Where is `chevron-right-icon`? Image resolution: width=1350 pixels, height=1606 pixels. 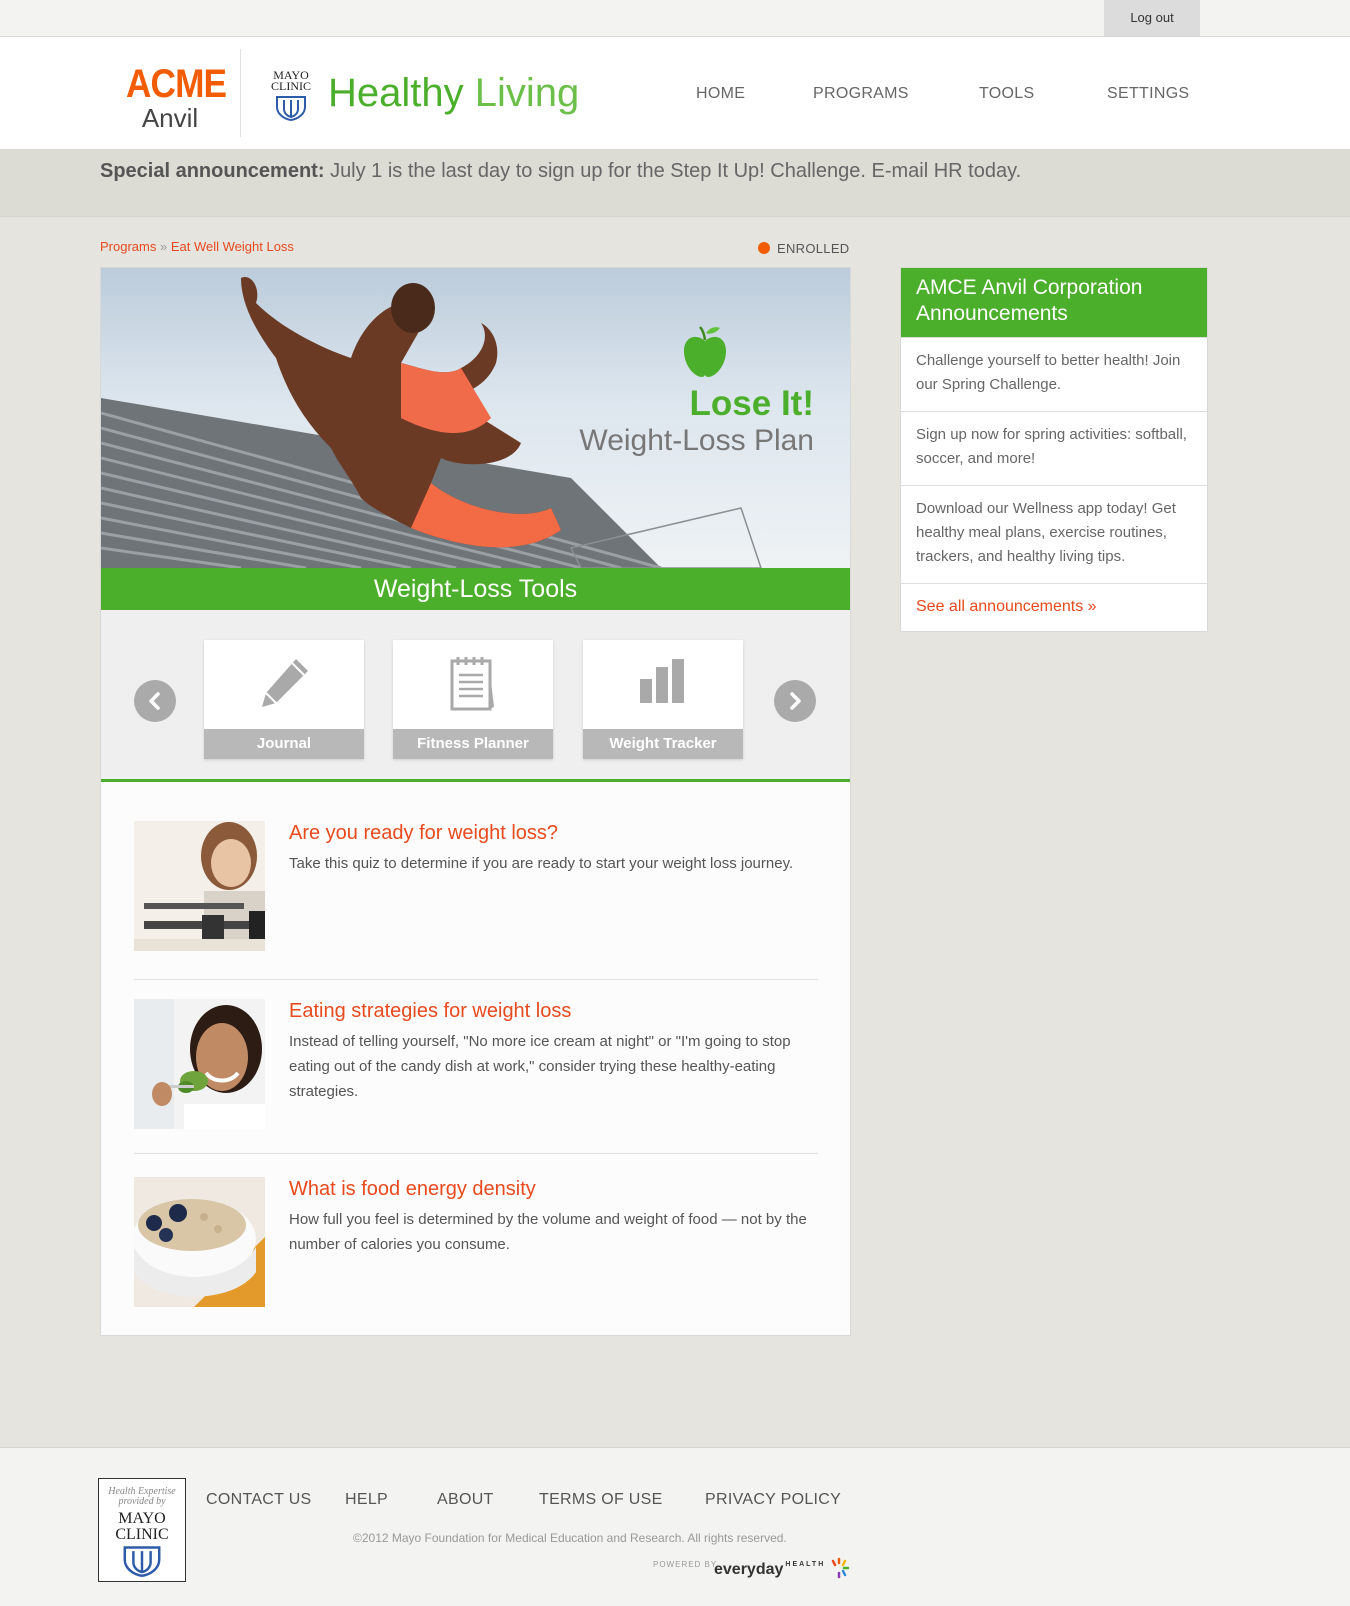
chevron-right-icon is located at coordinates (795, 701).